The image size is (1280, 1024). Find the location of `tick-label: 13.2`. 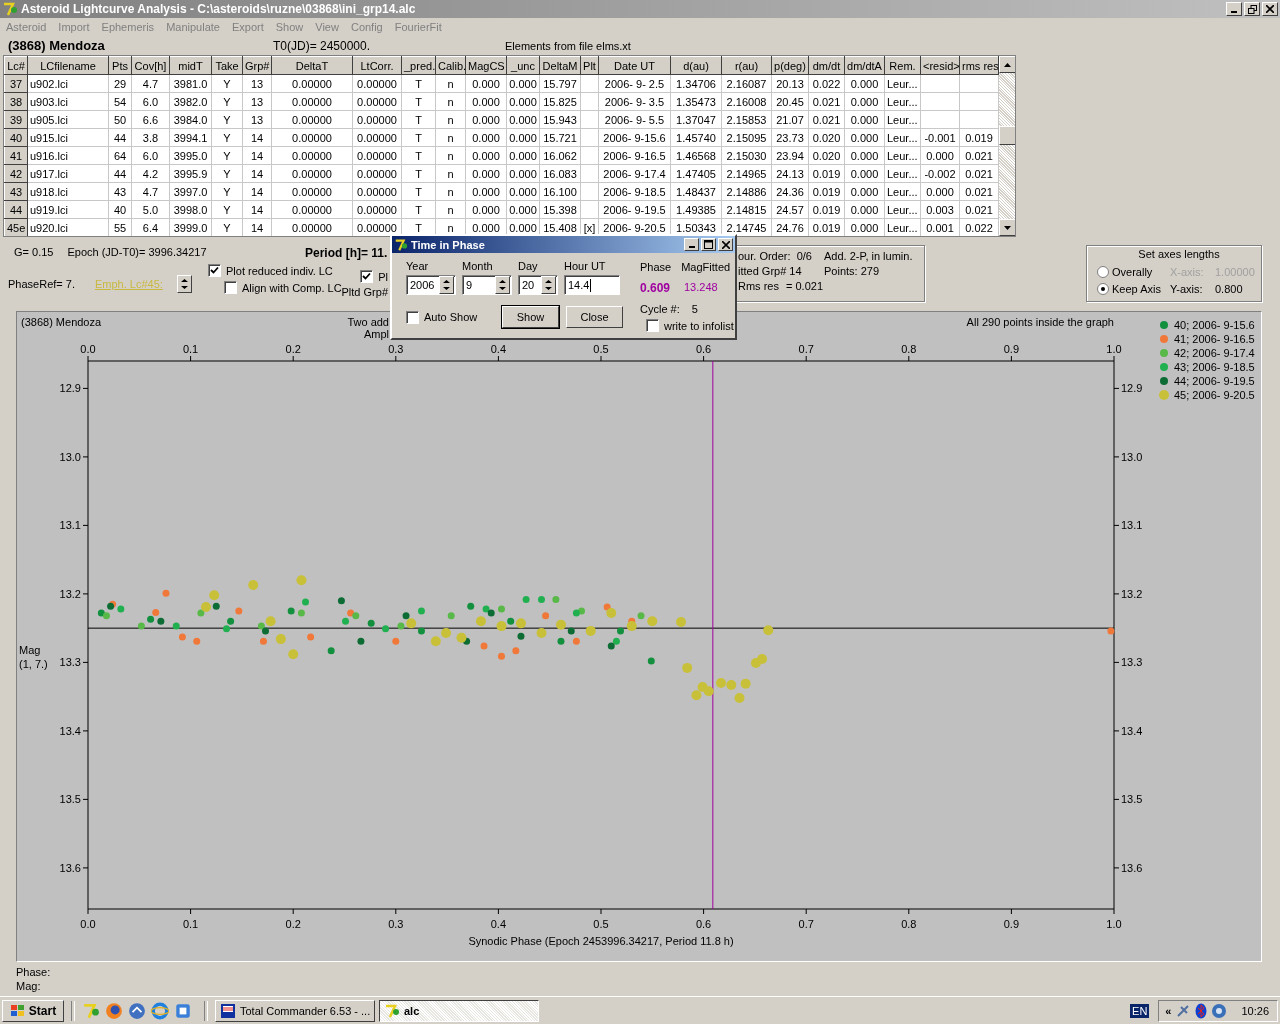

tick-label: 13.2 is located at coordinates (70, 593).